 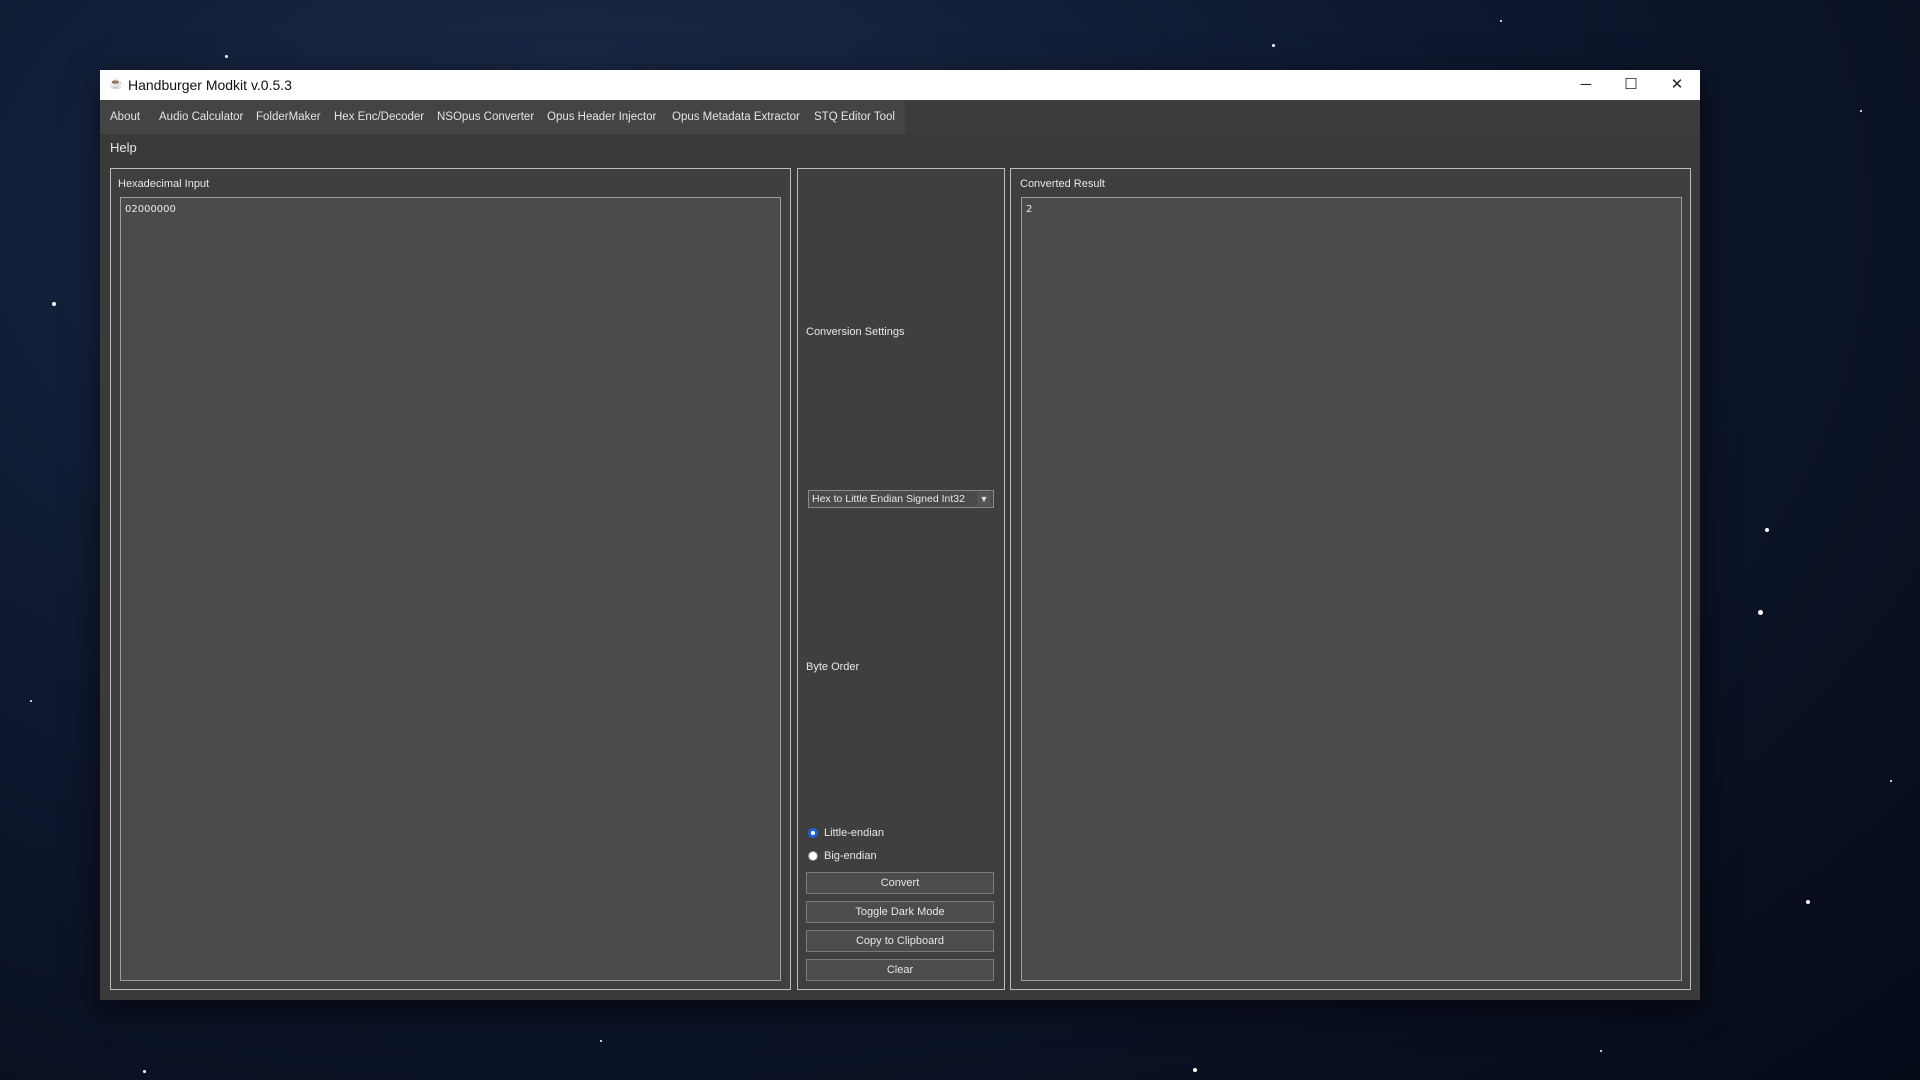 What do you see at coordinates (833, 667) in the screenshot?
I see `byte-order-label: Byte Order` at bounding box center [833, 667].